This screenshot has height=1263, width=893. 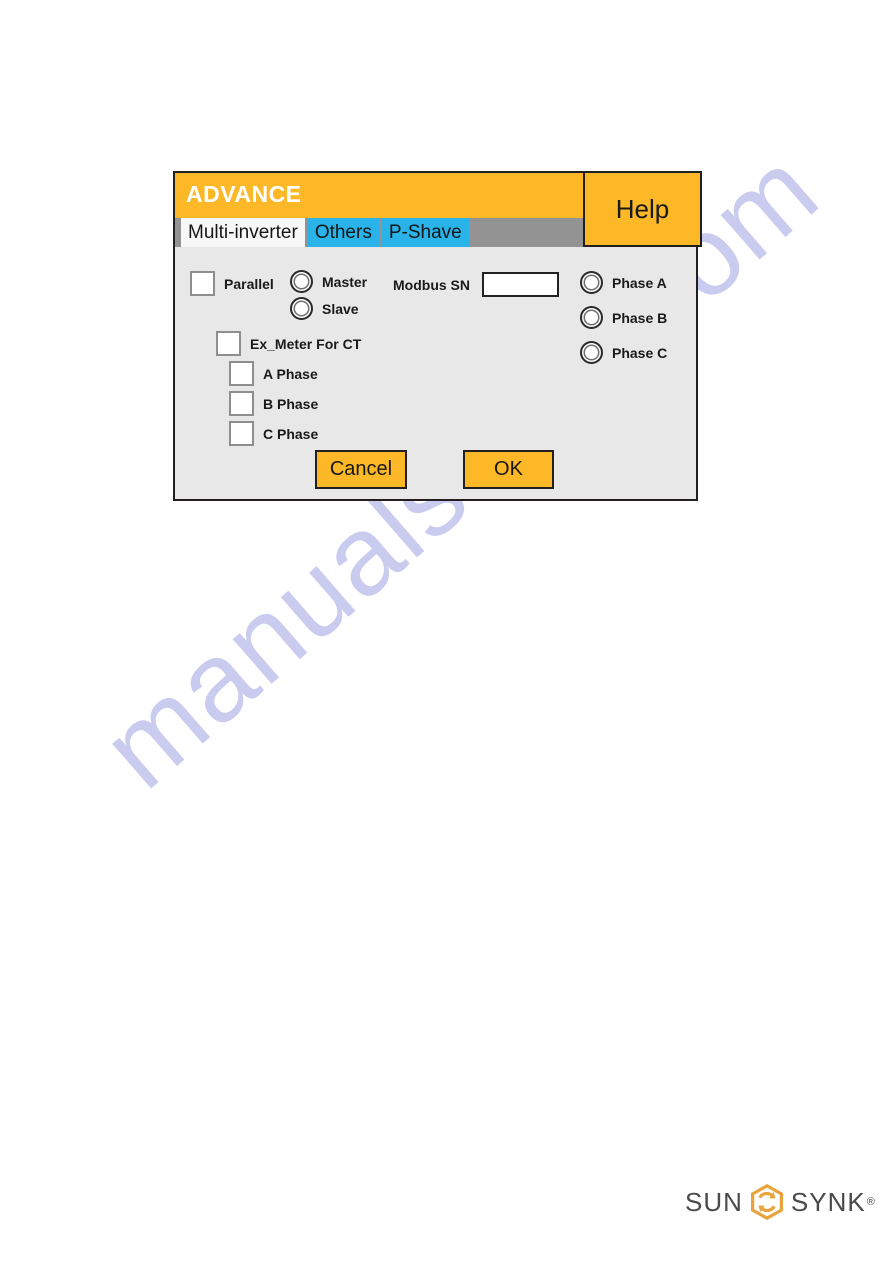 What do you see at coordinates (640, 352) in the screenshot?
I see `radio-phase-c-label: Phase C` at bounding box center [640, 352].